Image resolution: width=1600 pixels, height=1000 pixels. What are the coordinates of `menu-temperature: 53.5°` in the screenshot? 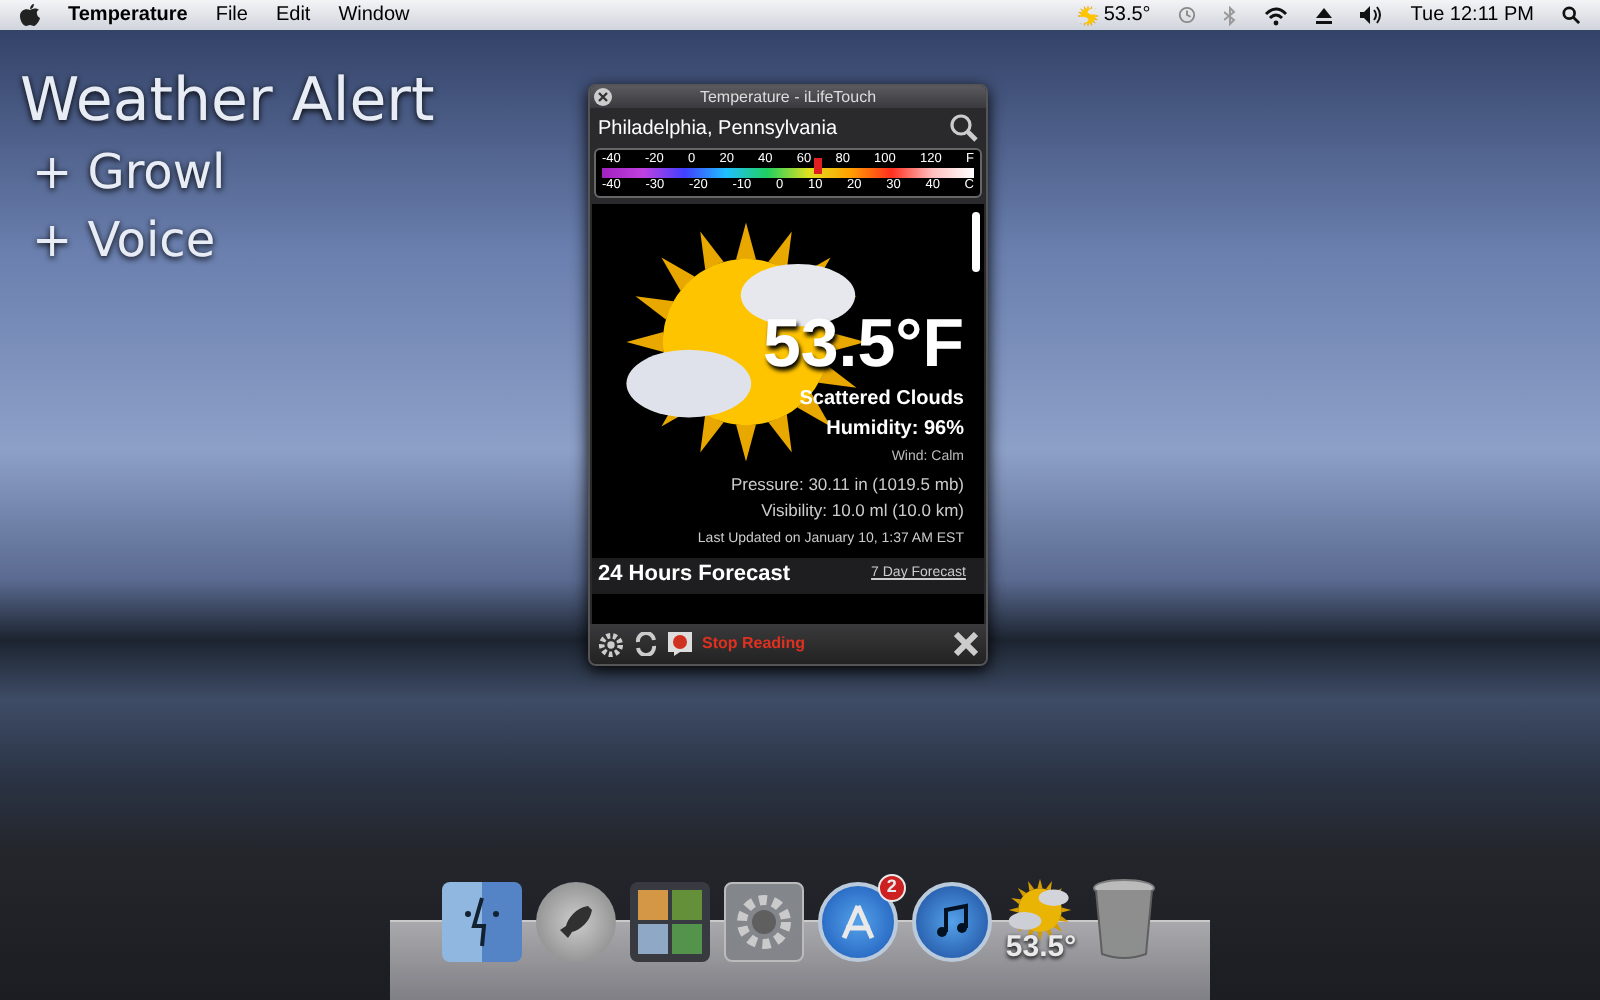 It's located at (1127, 15).